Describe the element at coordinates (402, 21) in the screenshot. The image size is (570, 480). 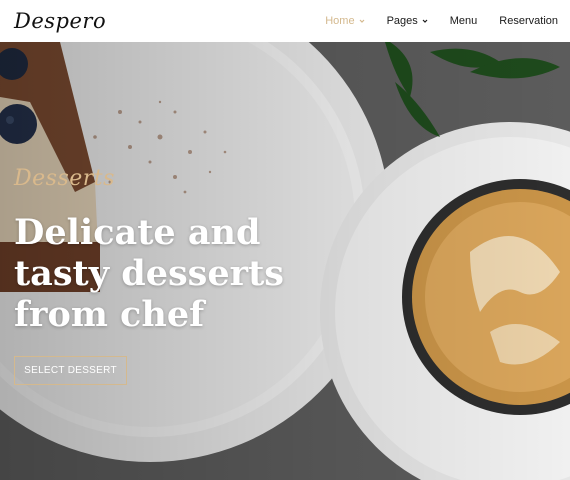
I see `nav-item-label: Pages` at that location.